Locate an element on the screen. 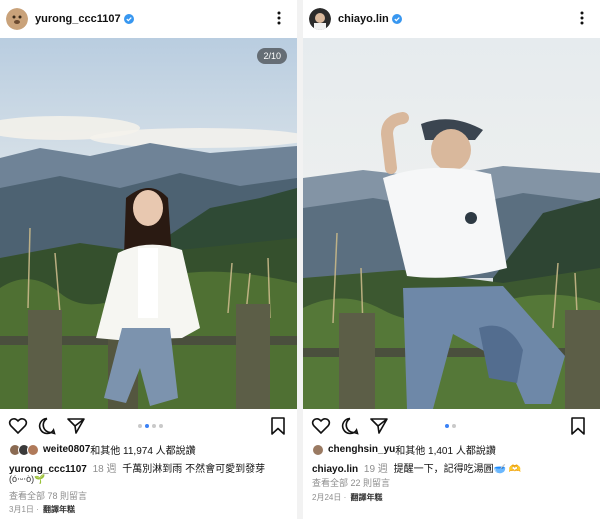 The image size is (600, 519). post-header: yurong_ccc1107 is located at coordinates (148, 19).